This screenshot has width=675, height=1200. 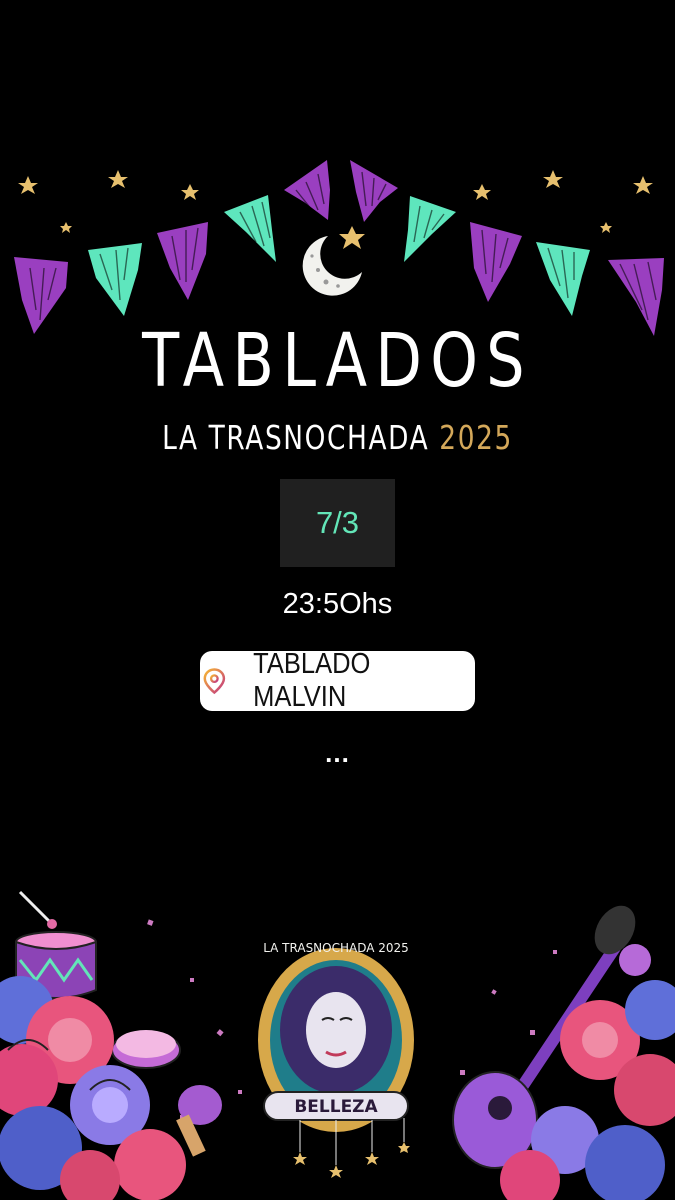 I want to click on time-text: 23:5Ohs, so click(x=337, y=604).